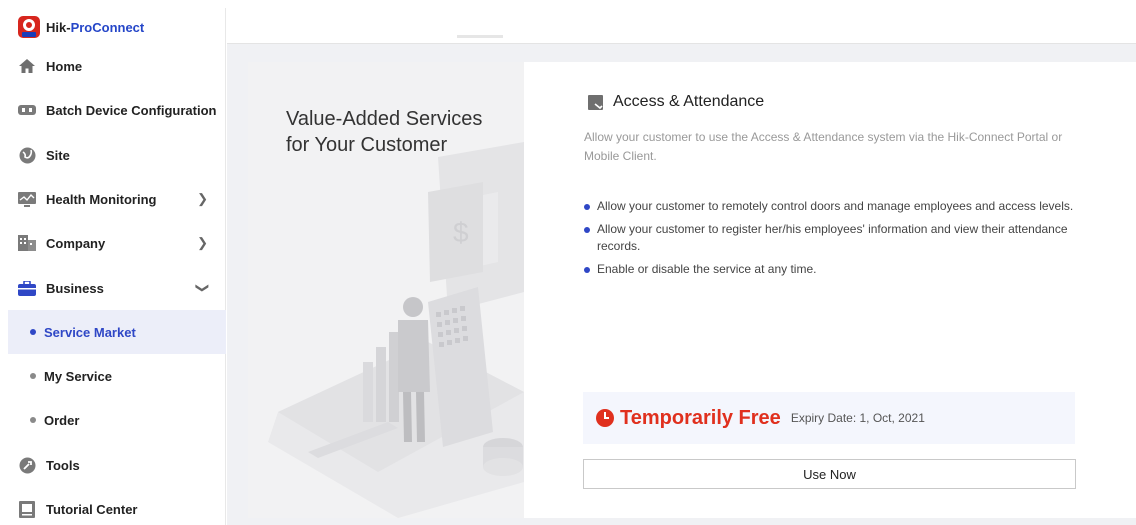 The image size is (1136, 525). Describe the element at coordinates (117, 376) in the screenshot. I see `sidebar-item-my-service: My Service` at that location.